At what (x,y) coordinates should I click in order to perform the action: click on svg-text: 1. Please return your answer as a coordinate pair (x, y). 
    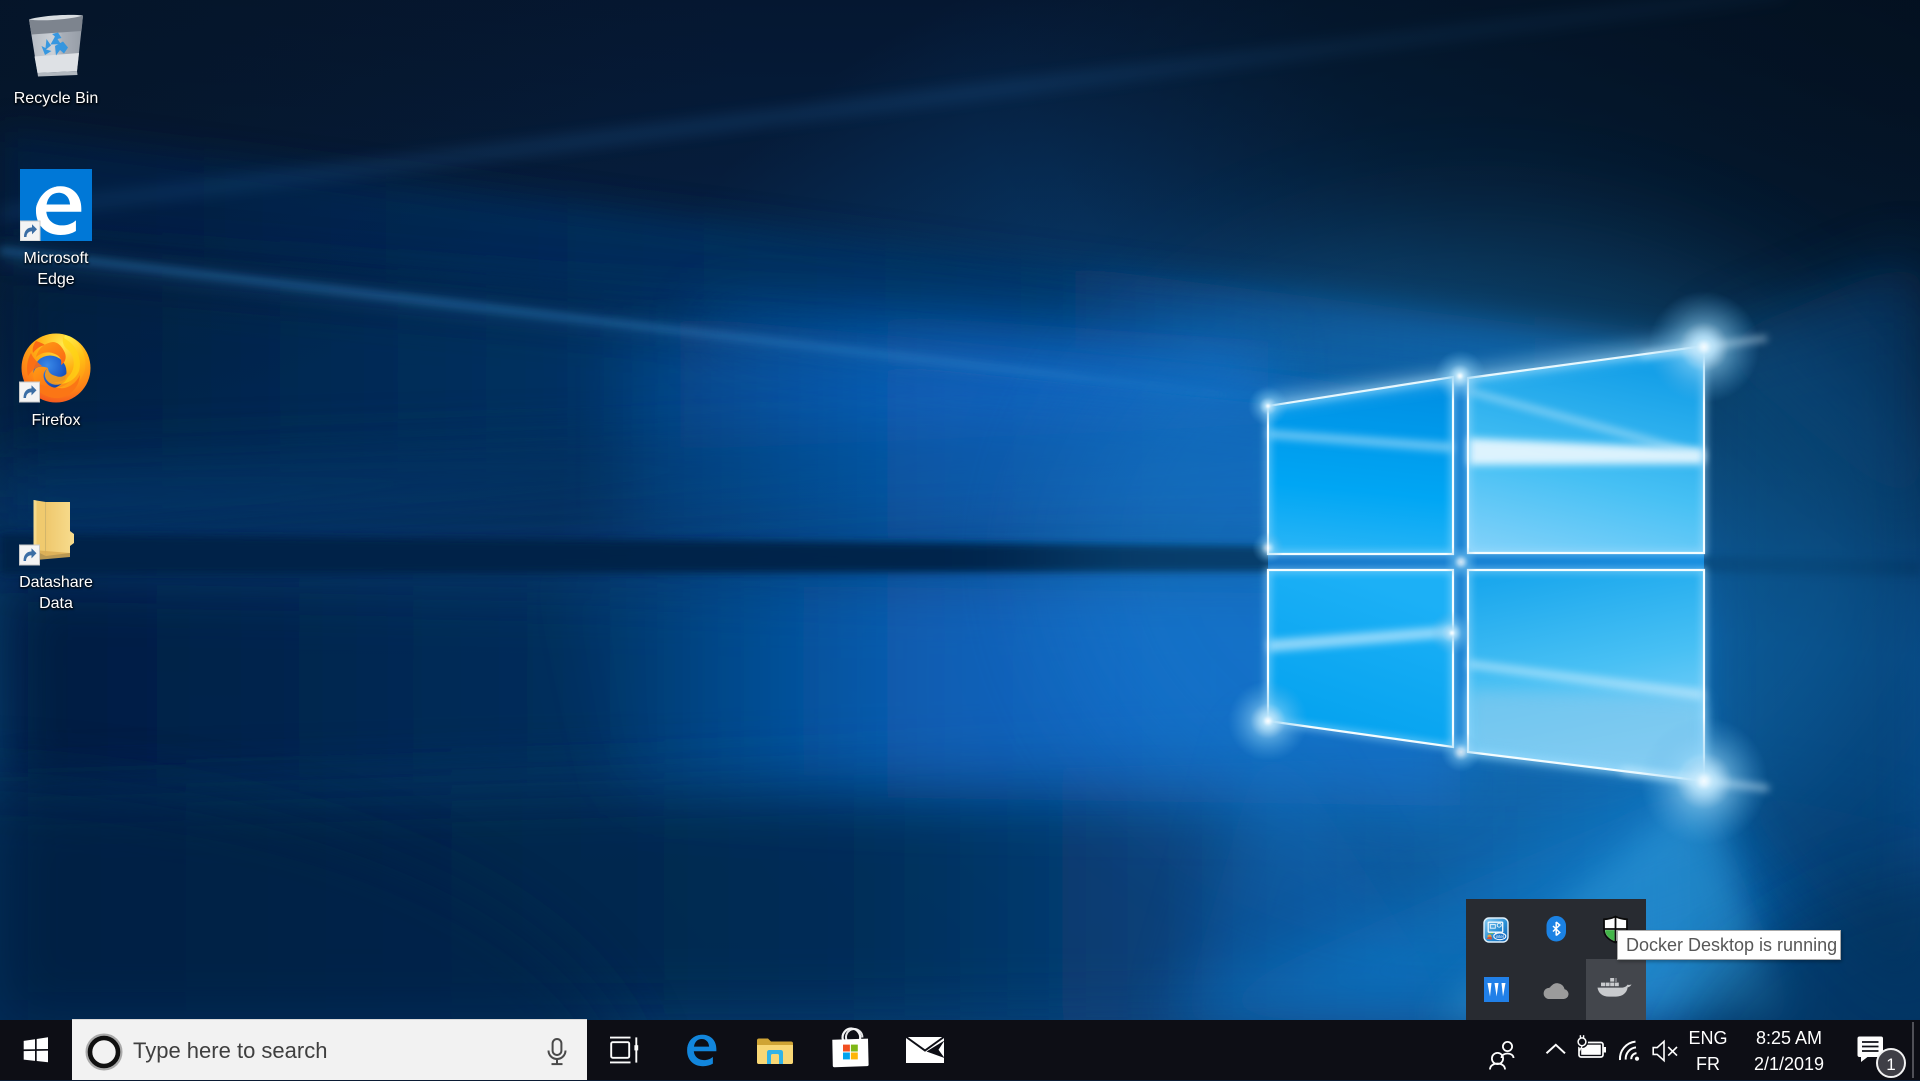
    Looking at the image, I should click on (1890, 1064).